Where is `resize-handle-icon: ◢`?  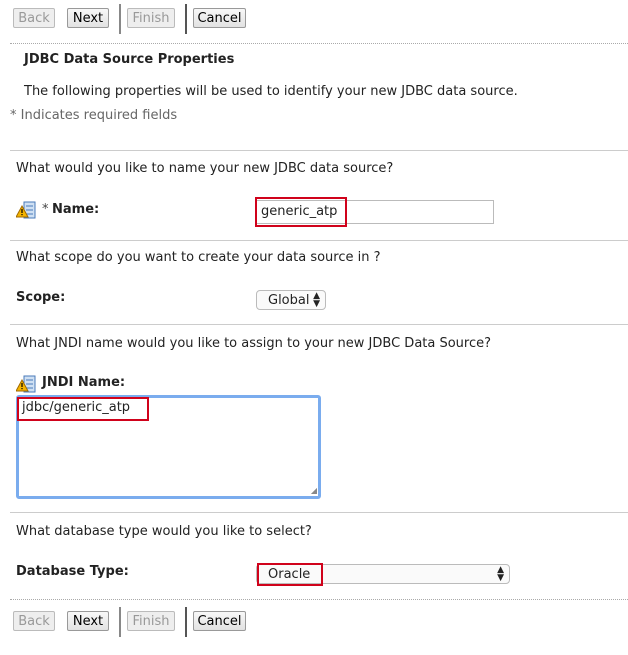 resize-handle-icon: ◢ is located at coordinates (314, 490).